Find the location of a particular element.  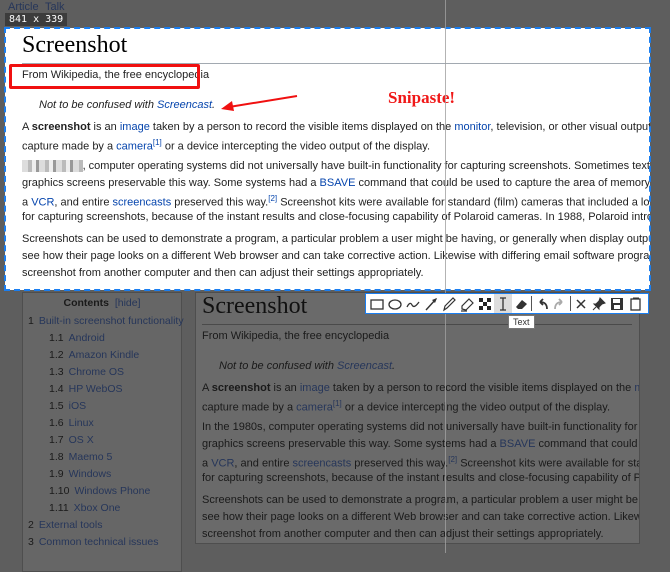

text-button is located at coordinates (503, 303).